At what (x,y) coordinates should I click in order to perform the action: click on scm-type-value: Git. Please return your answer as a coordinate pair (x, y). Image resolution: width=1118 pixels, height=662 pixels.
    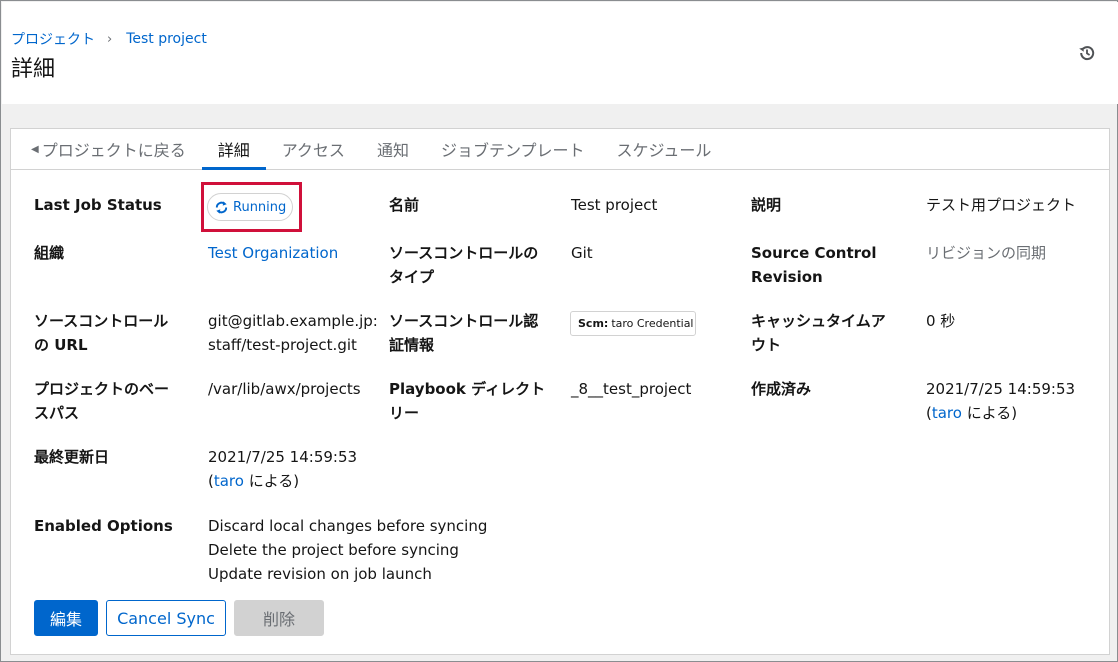
    Looking at the image, I should click on (582, 253).